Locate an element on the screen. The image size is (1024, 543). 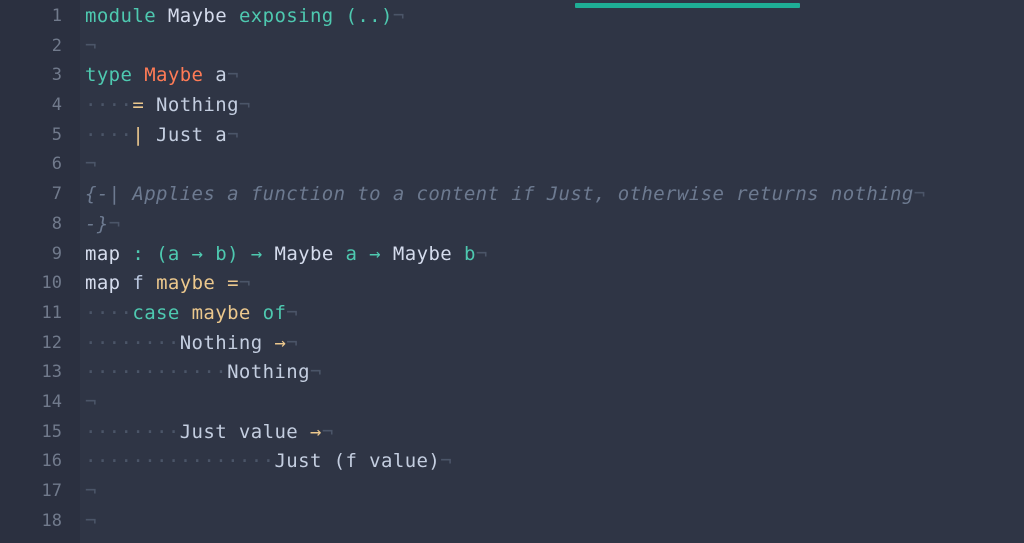
line-number: 12 is located at coordinates (51, 342).